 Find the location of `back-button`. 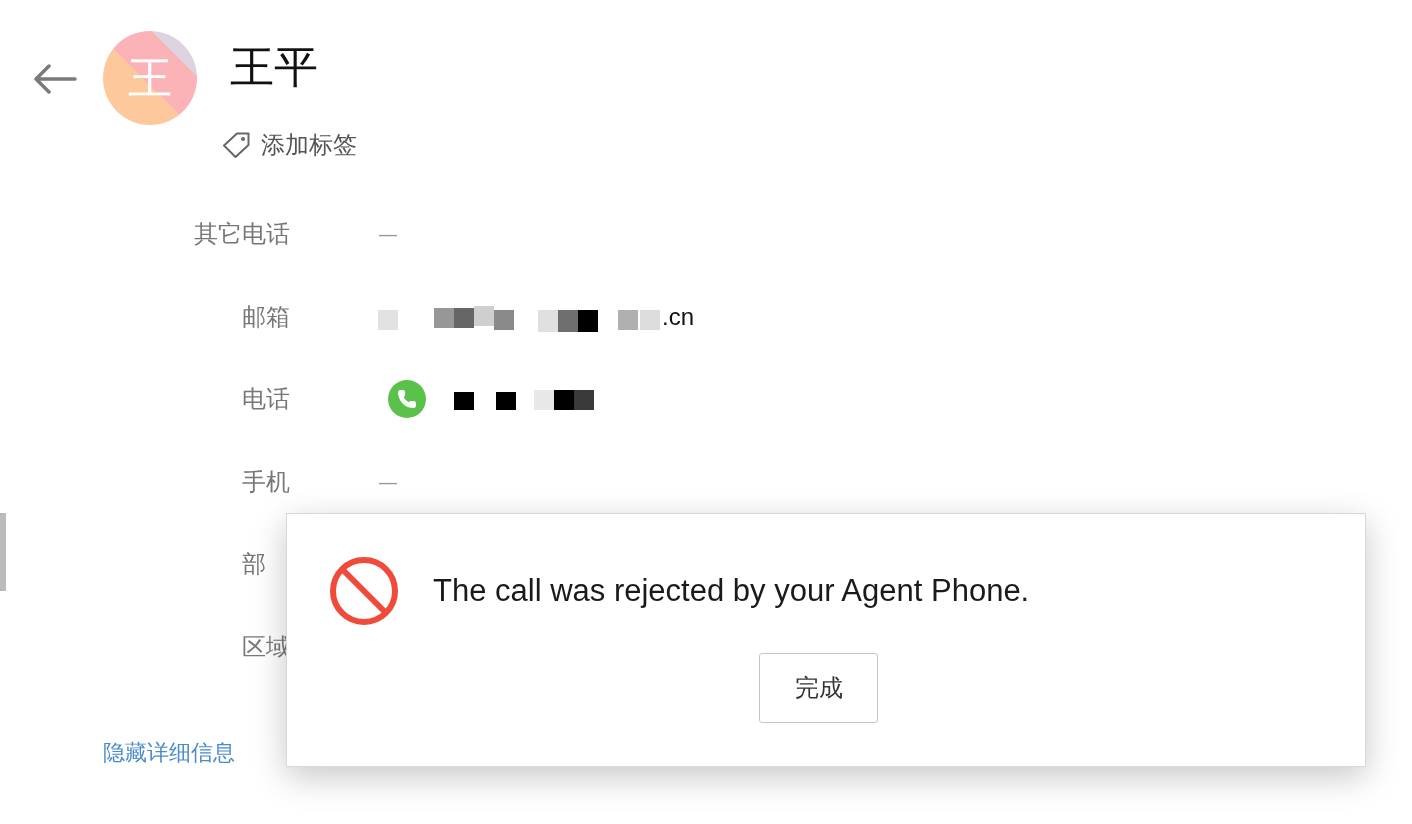

back-button is located at coordinates (55, 79).